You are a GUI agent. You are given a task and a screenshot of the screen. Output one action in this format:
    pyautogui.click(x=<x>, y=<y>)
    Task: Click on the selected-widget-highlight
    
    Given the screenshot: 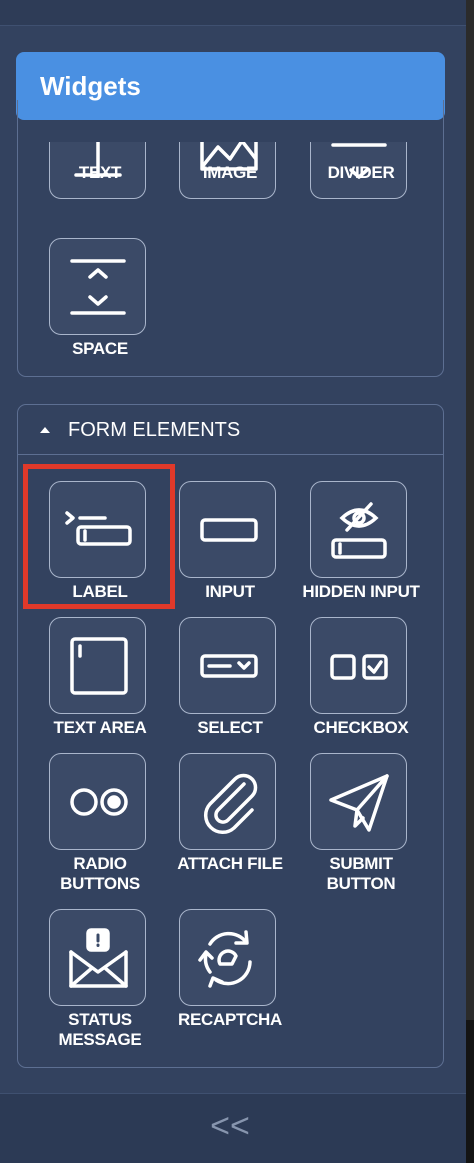 What is the action you would take?
    pyautogui.click(x=99, y=536)
    